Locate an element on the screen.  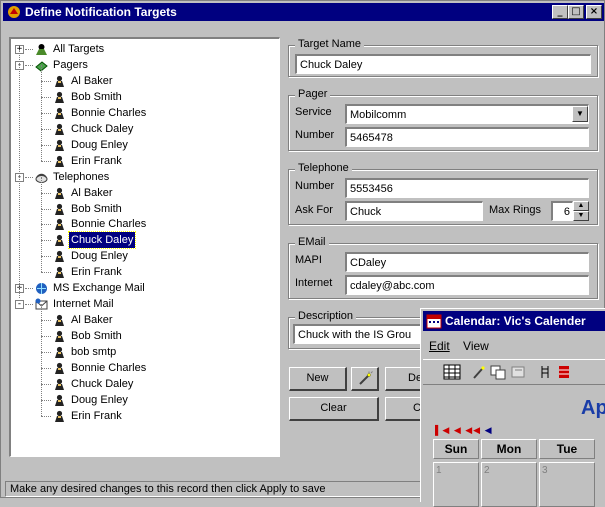
service-value: Mobilcomm is located at coordinates (378, 115).